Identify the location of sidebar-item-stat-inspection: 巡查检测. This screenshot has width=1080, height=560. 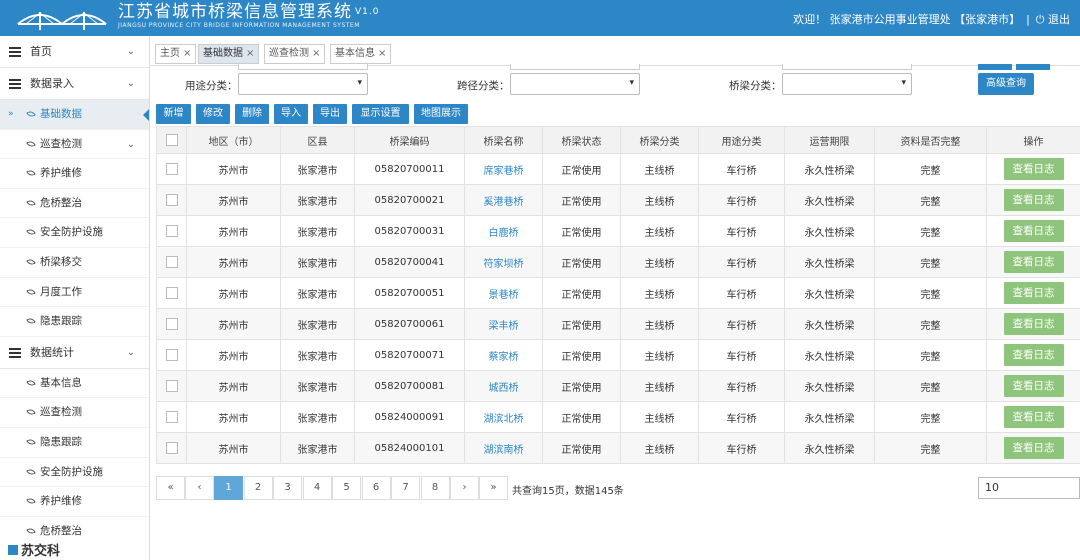
(74, 413).